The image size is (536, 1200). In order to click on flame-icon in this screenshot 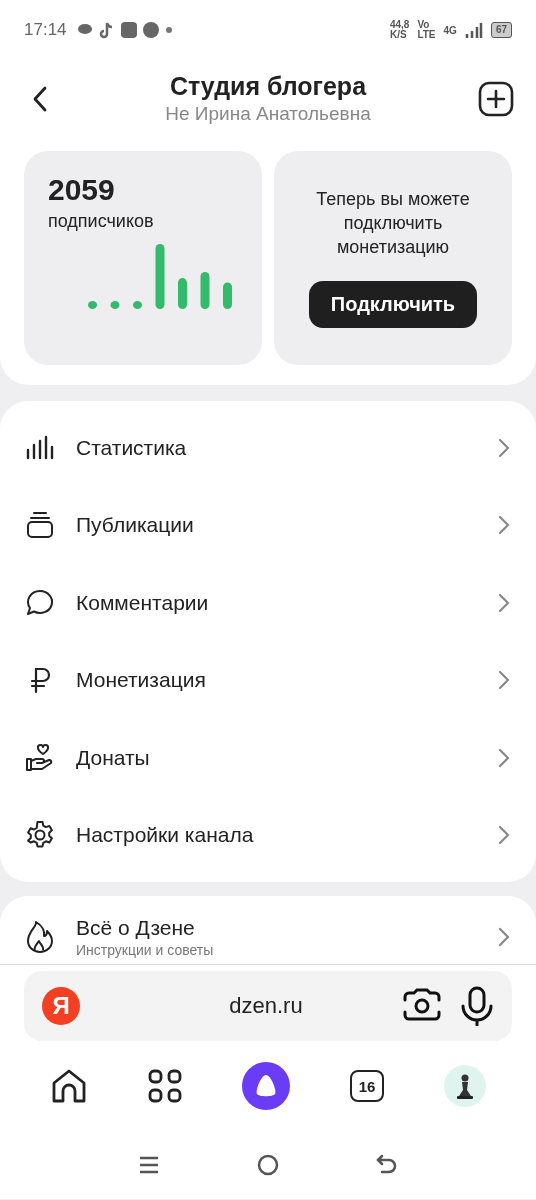, I will do `click(40, 937)`.